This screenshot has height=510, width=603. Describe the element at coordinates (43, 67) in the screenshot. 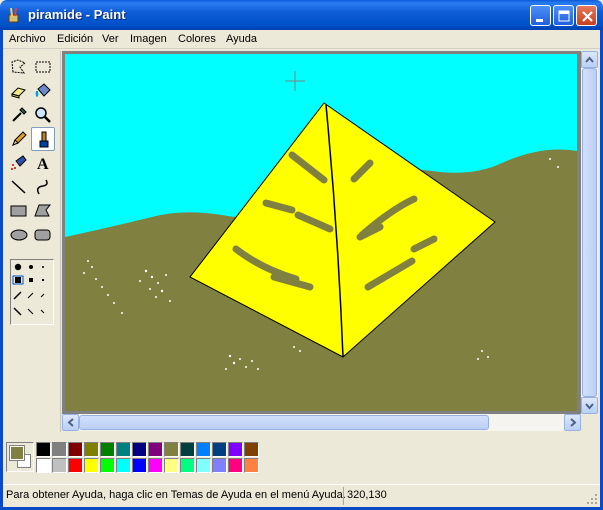

I see `tool-rect-select` at that location.